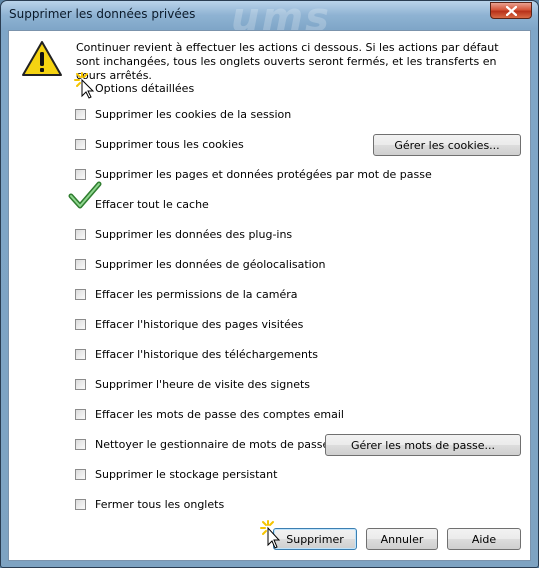 This screenshot has height=568, width=539. Describe the element at coordinates (160, 504) in the screenshot. I see `option-label: Fermer tous les onglets` at that location.